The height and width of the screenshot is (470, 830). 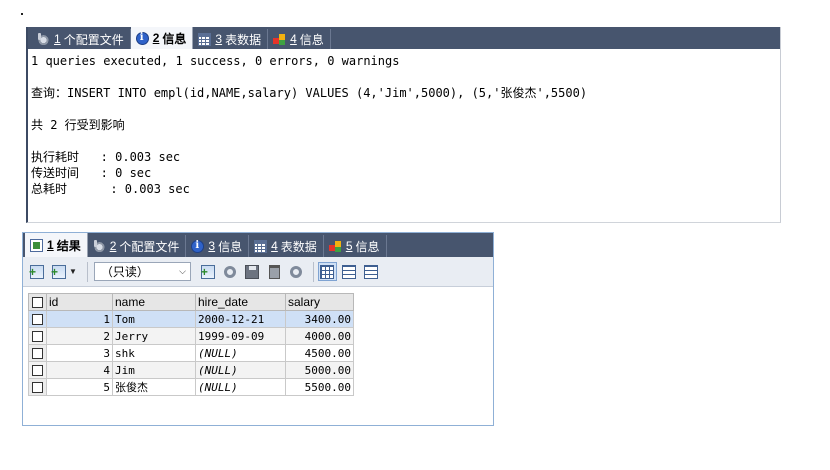 What do you see at coordinates (319, 319) in the screenshot?
I see `cell-salary: 3400.00` at bounding box center [319, 319].